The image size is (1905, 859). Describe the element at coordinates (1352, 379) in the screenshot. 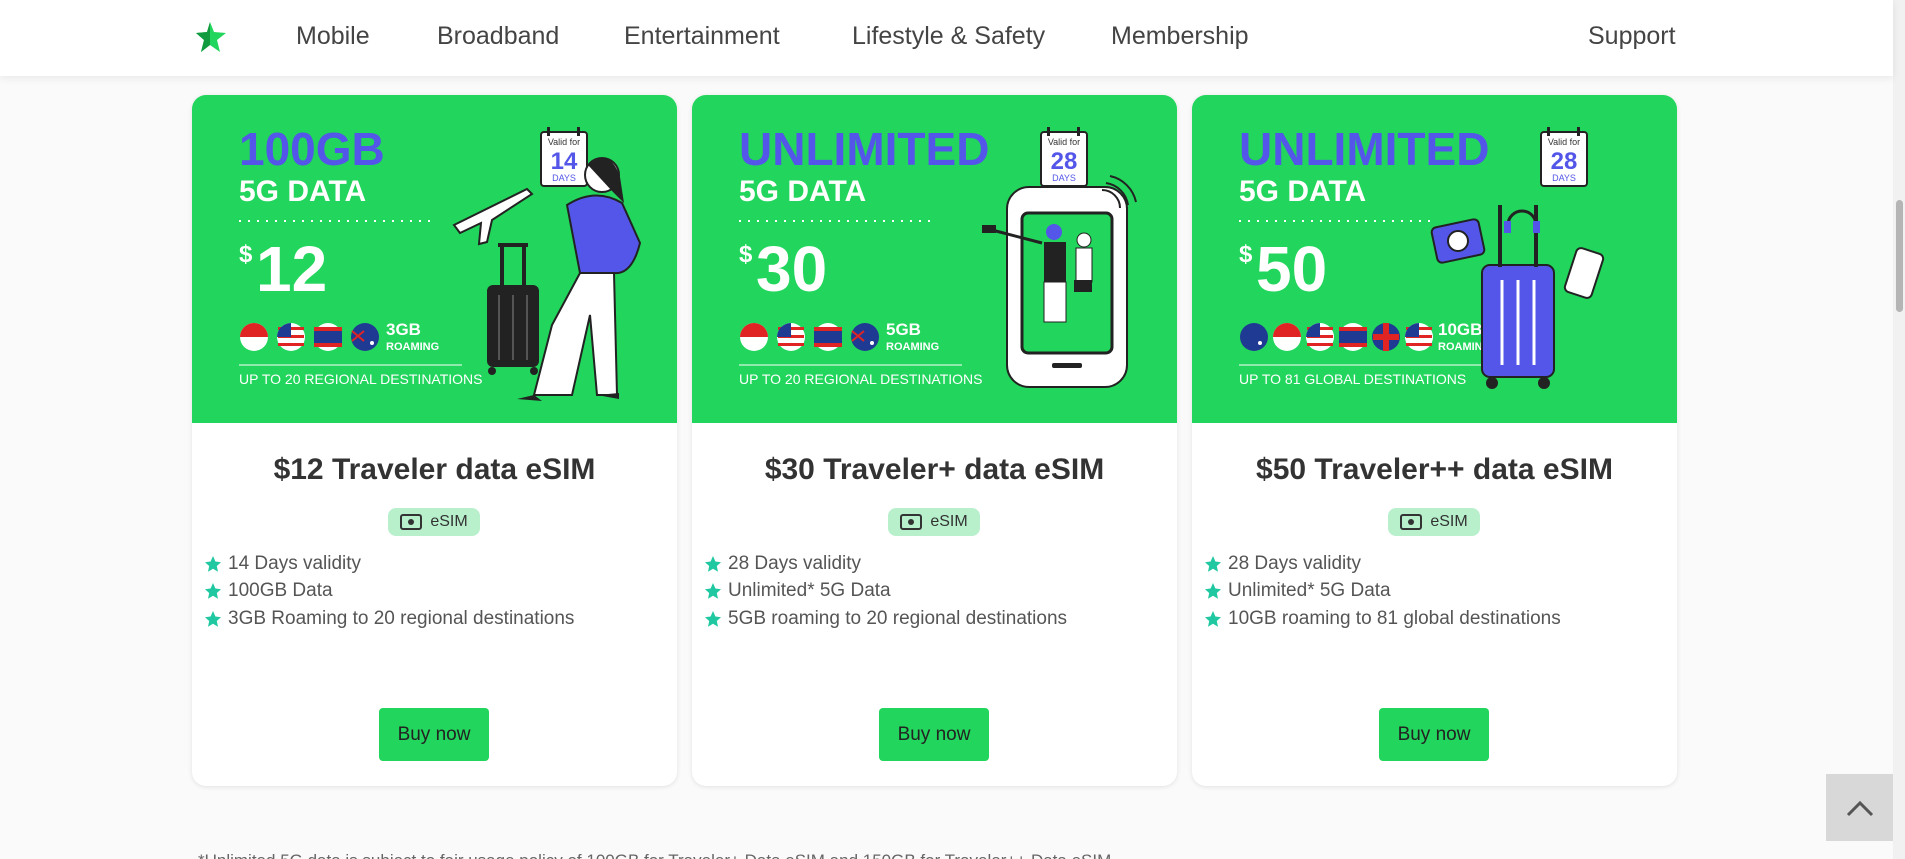

I see `banner-destinations: UP TO 81 GLOBAL DESTINATIONS` at that location.